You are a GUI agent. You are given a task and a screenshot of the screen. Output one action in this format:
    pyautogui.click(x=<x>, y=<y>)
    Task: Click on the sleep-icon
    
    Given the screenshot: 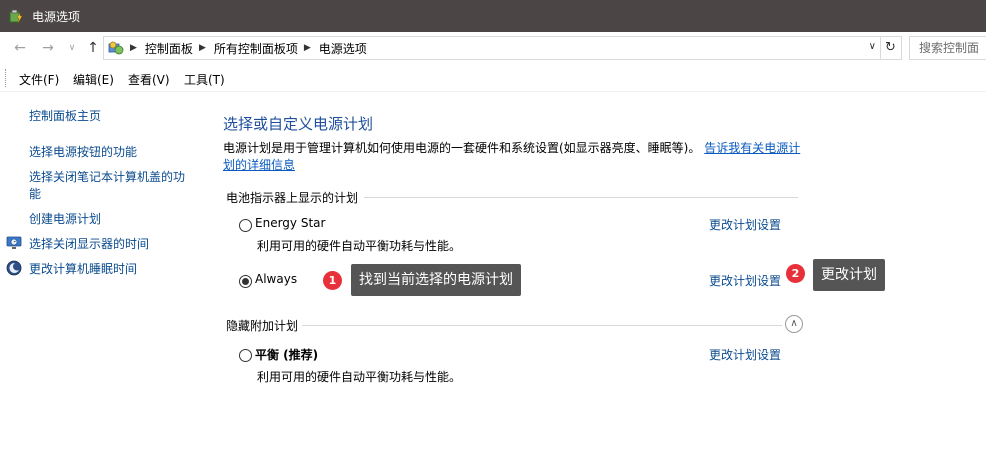 What is the action you would take?
    pyautogui.click(x=14, y=268)
    